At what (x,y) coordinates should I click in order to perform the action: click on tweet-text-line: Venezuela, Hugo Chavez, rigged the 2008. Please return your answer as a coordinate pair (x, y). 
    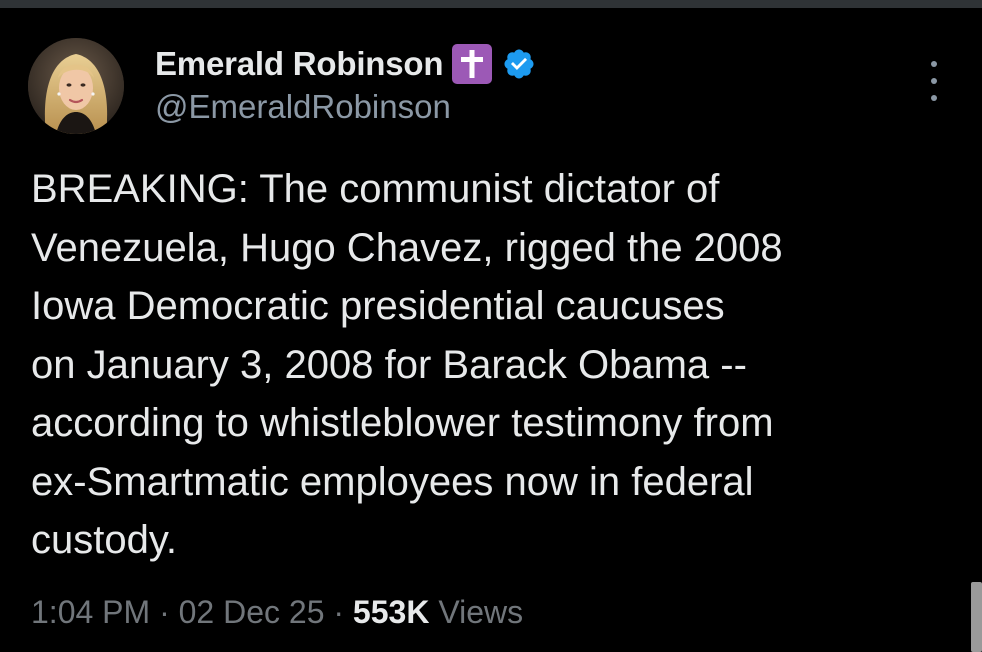
    Looking at the image, I should click on (407, 247).